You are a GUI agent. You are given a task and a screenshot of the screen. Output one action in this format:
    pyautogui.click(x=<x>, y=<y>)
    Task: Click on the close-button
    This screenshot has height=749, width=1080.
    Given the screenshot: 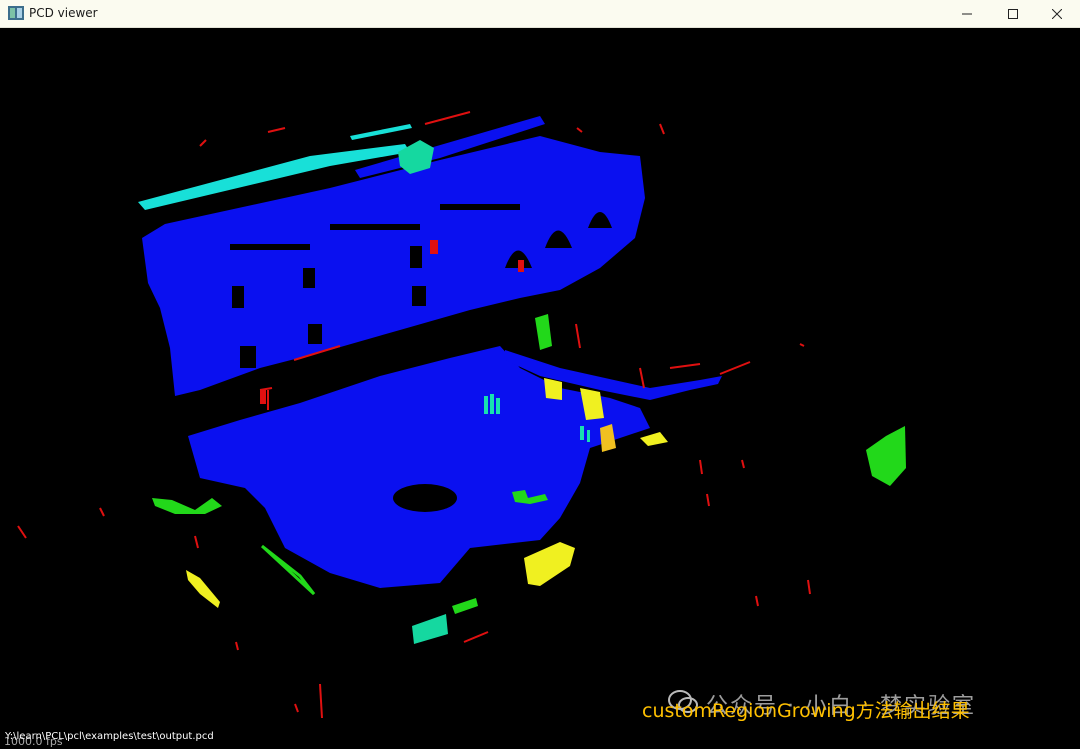 What is the action you would take?
    pyautogui.click(x=1057, y=13)
    